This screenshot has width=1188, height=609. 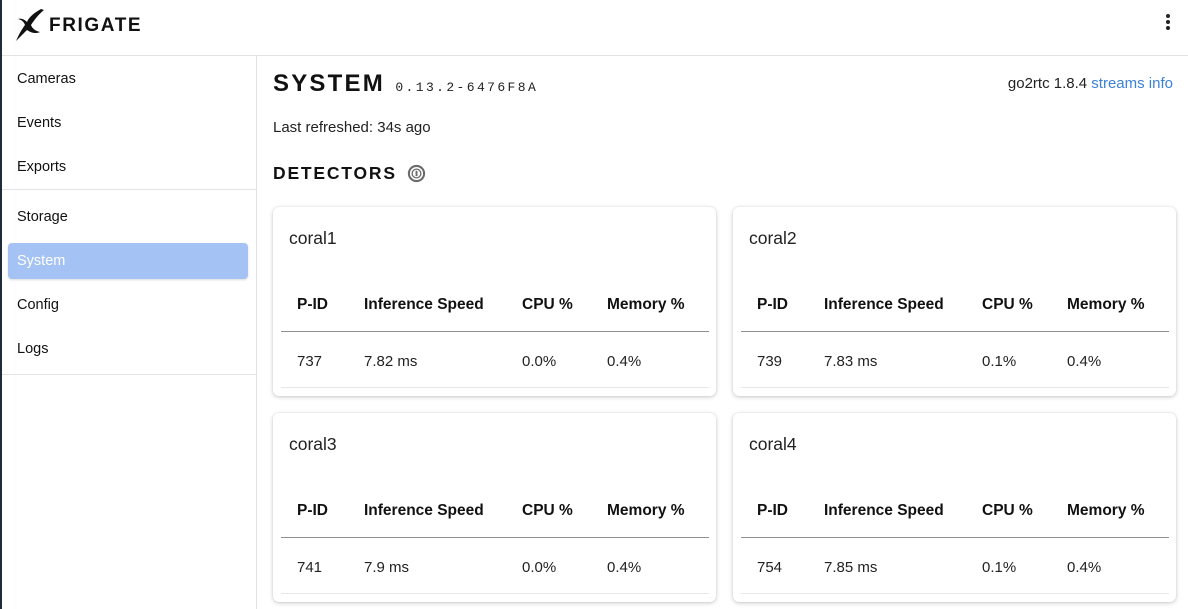 I want to click on brand-name: FRIGATE, so click(x=96, y=25).